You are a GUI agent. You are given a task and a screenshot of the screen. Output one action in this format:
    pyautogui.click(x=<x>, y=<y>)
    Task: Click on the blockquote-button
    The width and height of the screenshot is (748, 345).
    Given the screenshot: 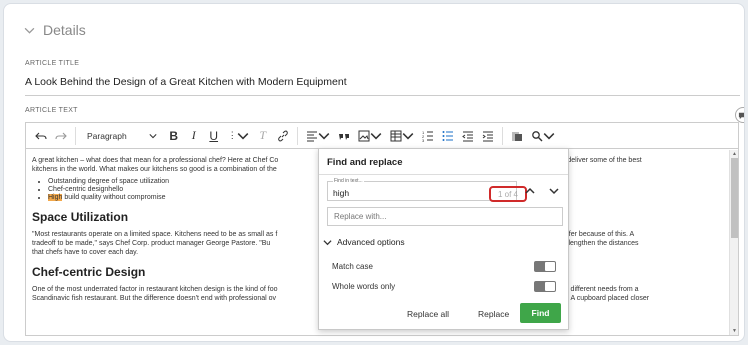 What is the action you would take?
    pyautogui.click(x=344, y=136)
    